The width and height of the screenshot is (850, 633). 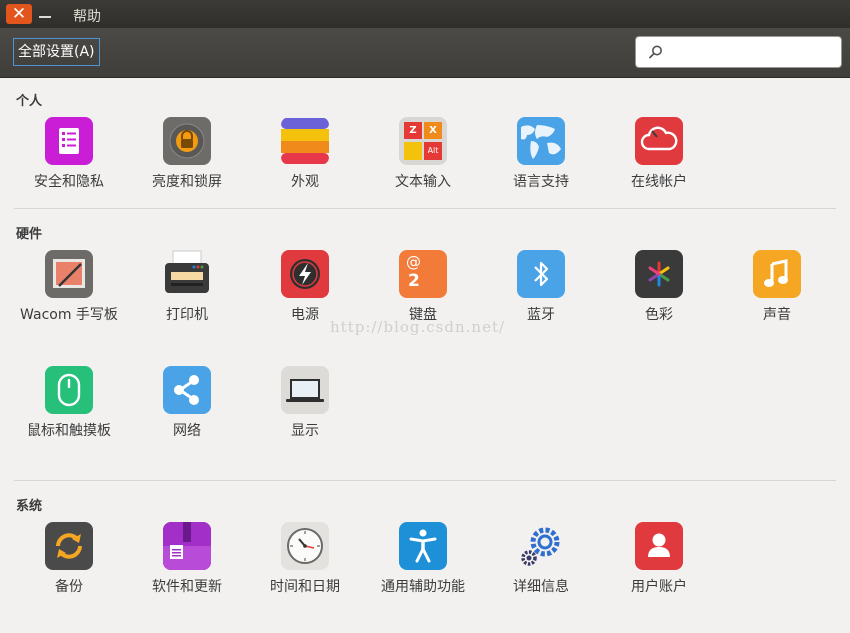 What do you see at coordinates (69, 141) in the screenshot?
I see `security-privacy-icon` at bounding box center [69, 141].